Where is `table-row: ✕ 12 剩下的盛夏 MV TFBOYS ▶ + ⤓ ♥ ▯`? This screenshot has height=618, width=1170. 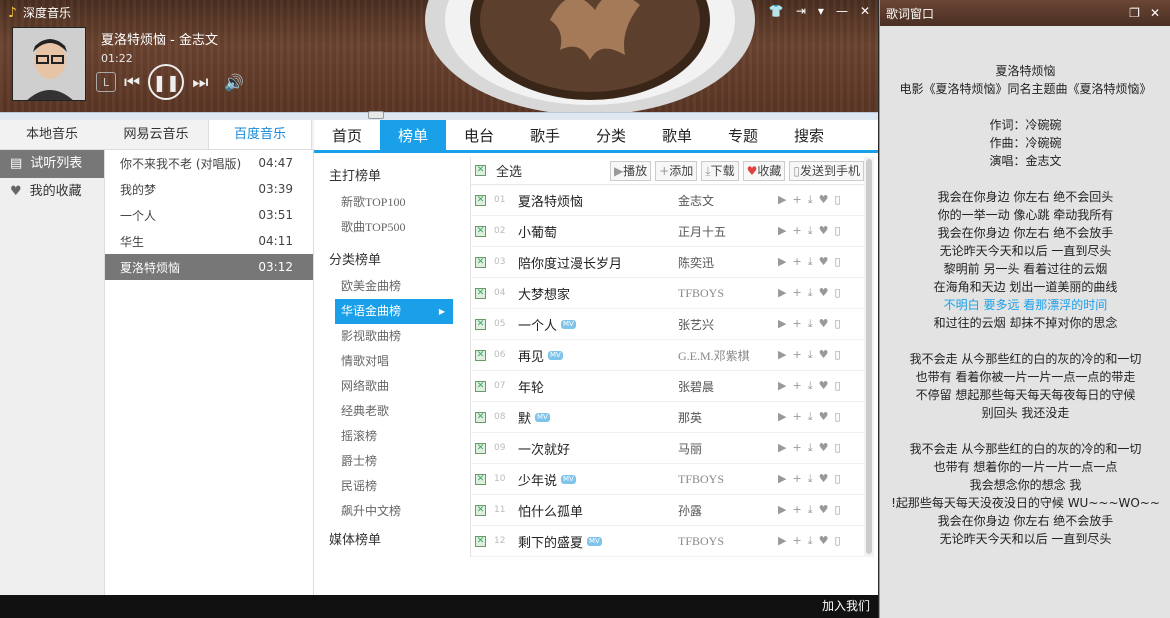 table-row: ✕ 12 剩下的盛夏 MV TFBOYS ▶ + ⤓ ♥ ▯ is located at coordinates (667, 541).